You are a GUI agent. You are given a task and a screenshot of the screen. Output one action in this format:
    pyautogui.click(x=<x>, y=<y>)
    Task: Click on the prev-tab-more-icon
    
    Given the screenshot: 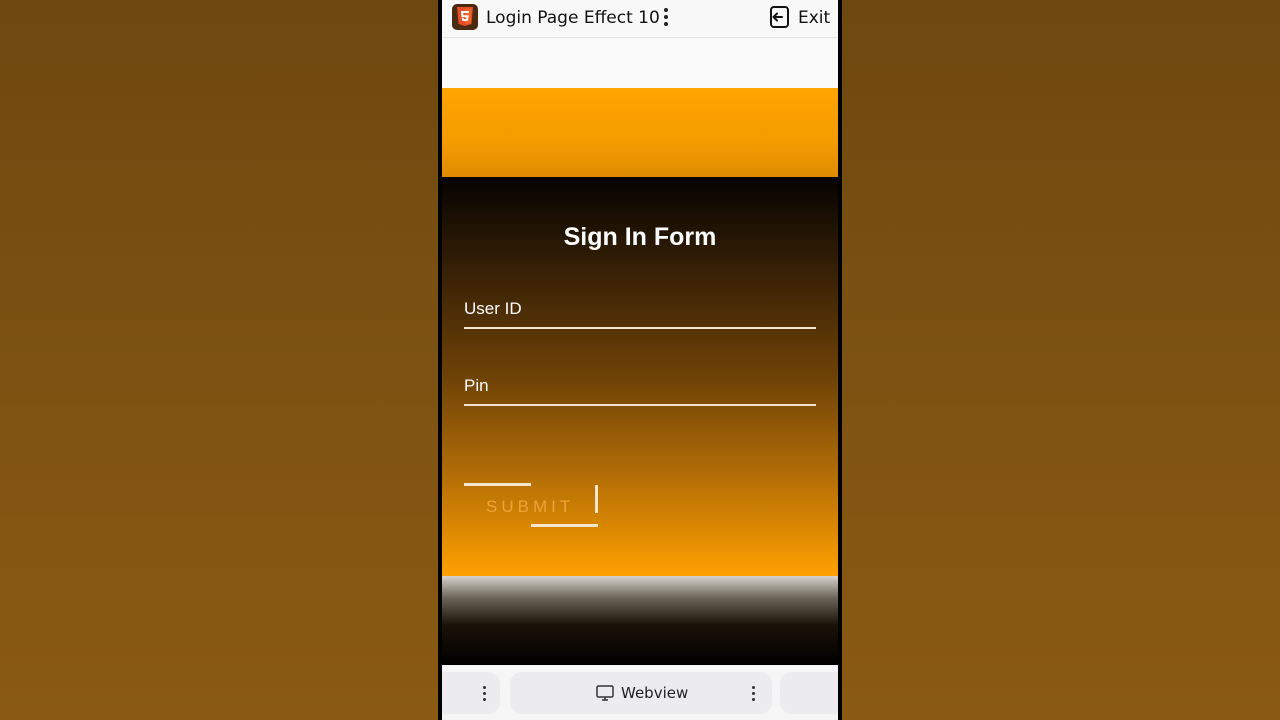 What is the action you would take?
    pyautogui.click(x=485, y=693)
    